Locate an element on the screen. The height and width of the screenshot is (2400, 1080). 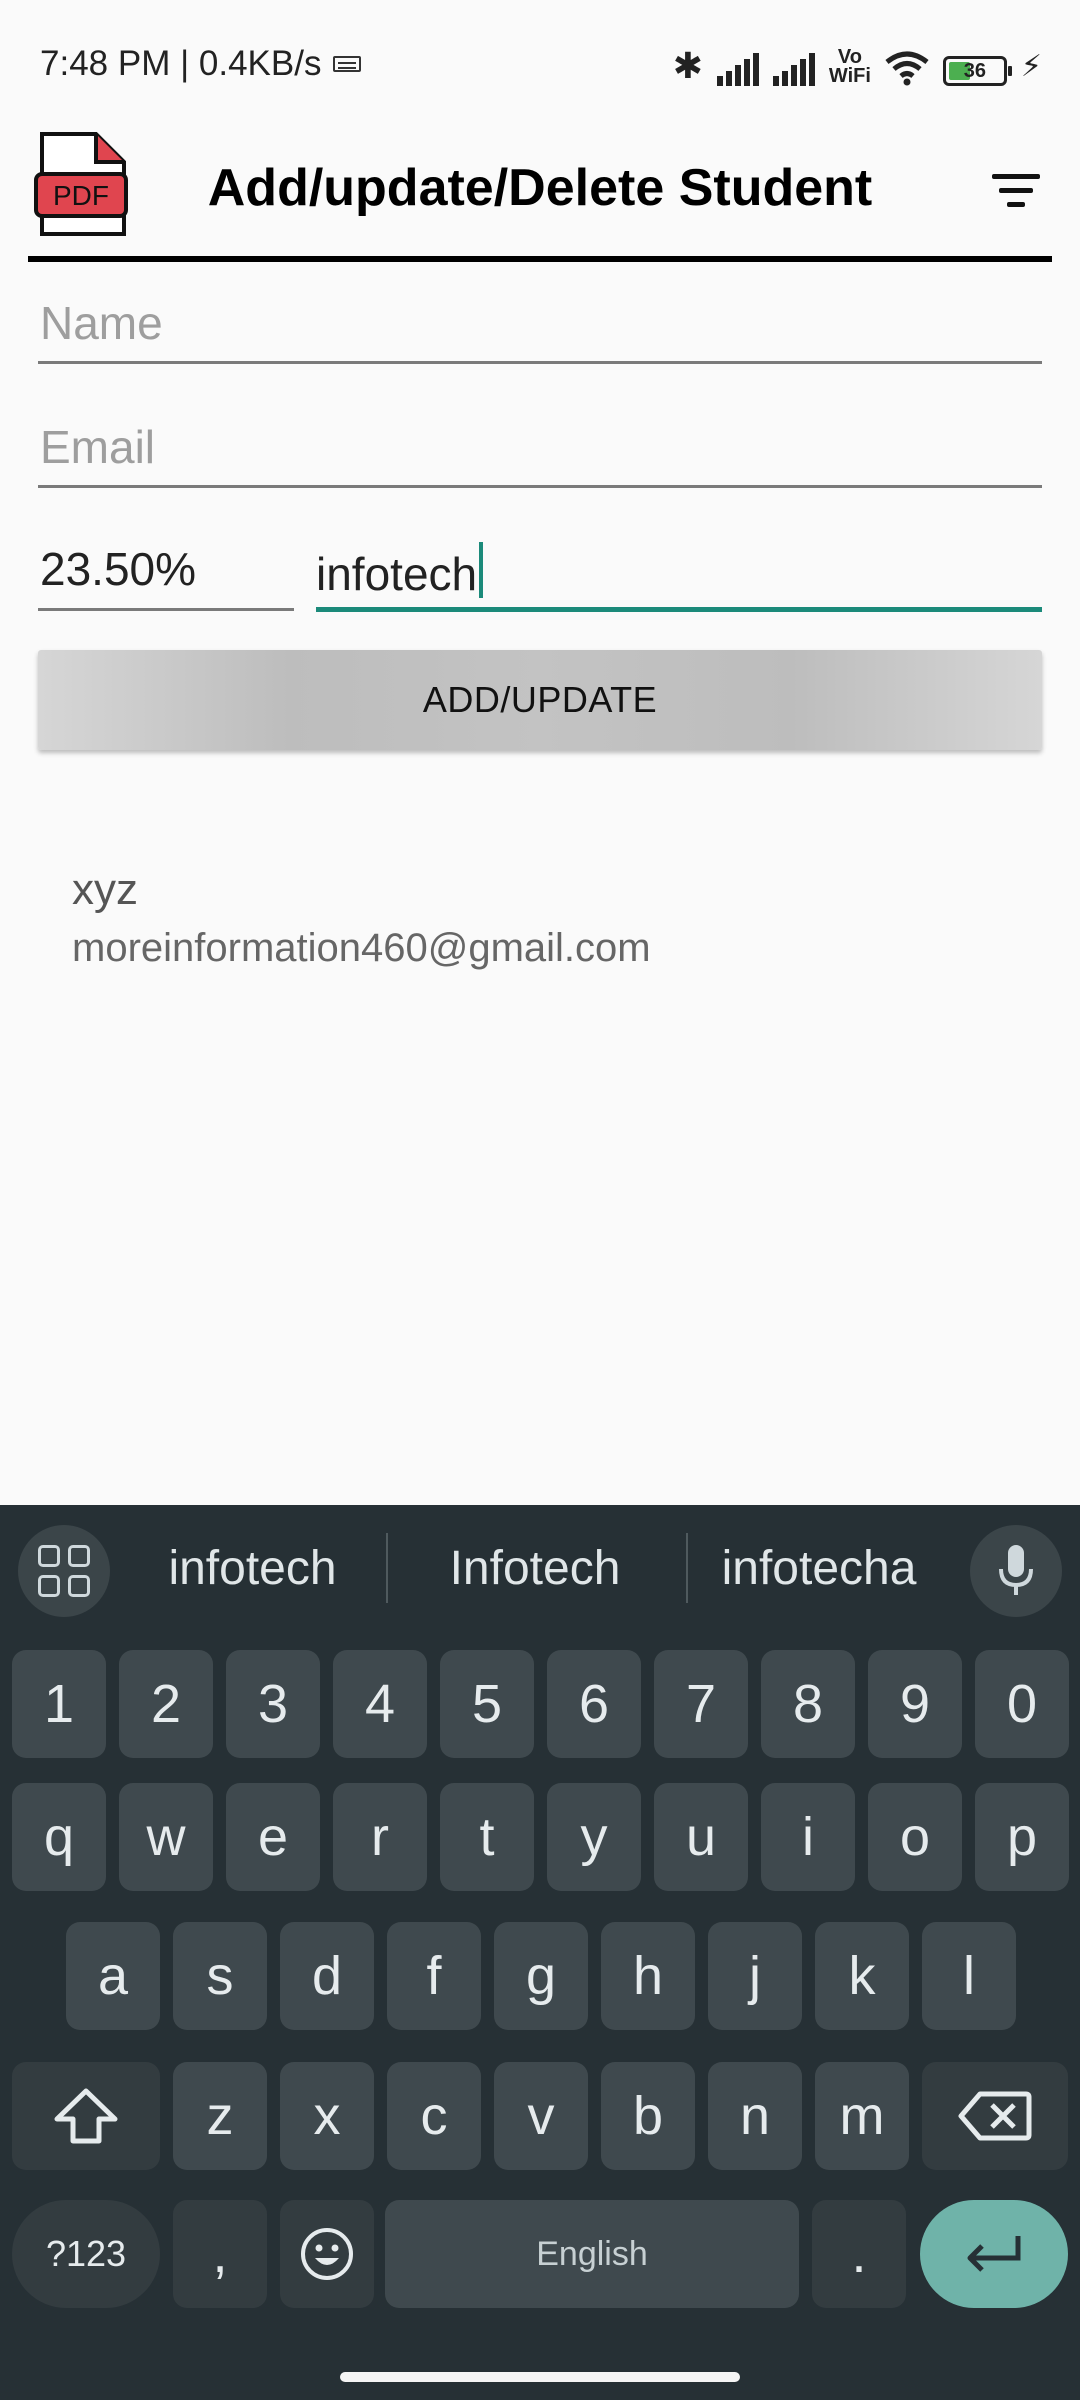
company-value: infotech is located at coordinates (397, 574).